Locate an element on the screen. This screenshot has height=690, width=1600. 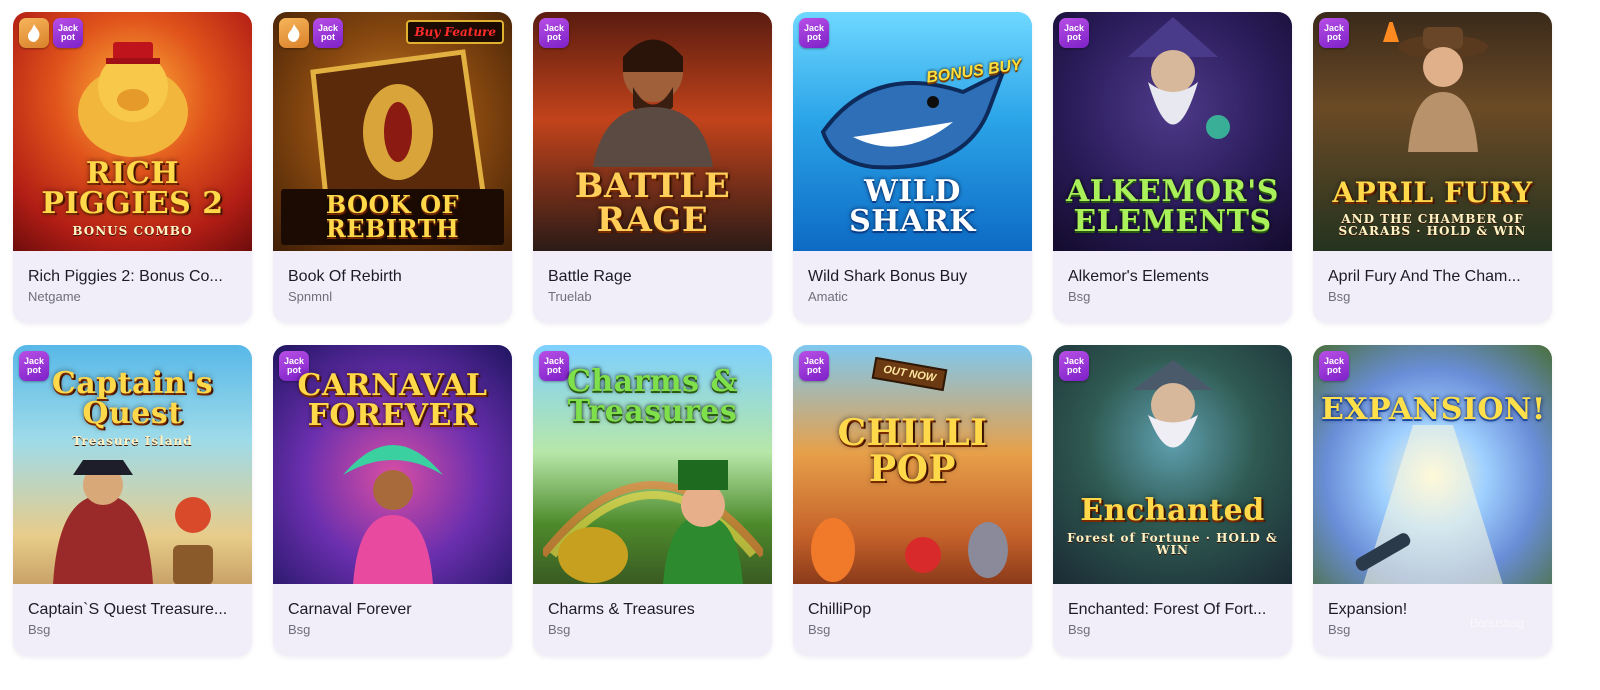
game-info: Expansion! Bsg is located at coordinates (1432, 620).